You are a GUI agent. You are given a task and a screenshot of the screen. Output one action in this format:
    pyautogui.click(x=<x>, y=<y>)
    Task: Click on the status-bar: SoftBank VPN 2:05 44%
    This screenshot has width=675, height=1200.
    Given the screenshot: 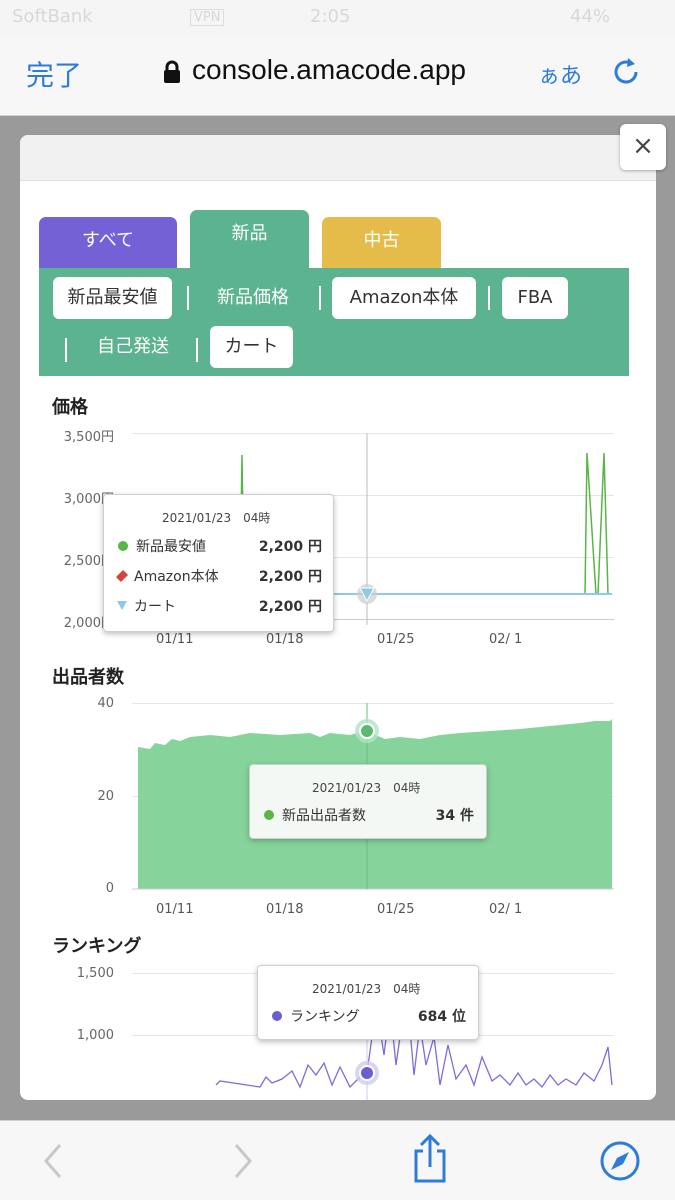 What is the action you would take?
    pyautogui.click(x=337, y=17)
    